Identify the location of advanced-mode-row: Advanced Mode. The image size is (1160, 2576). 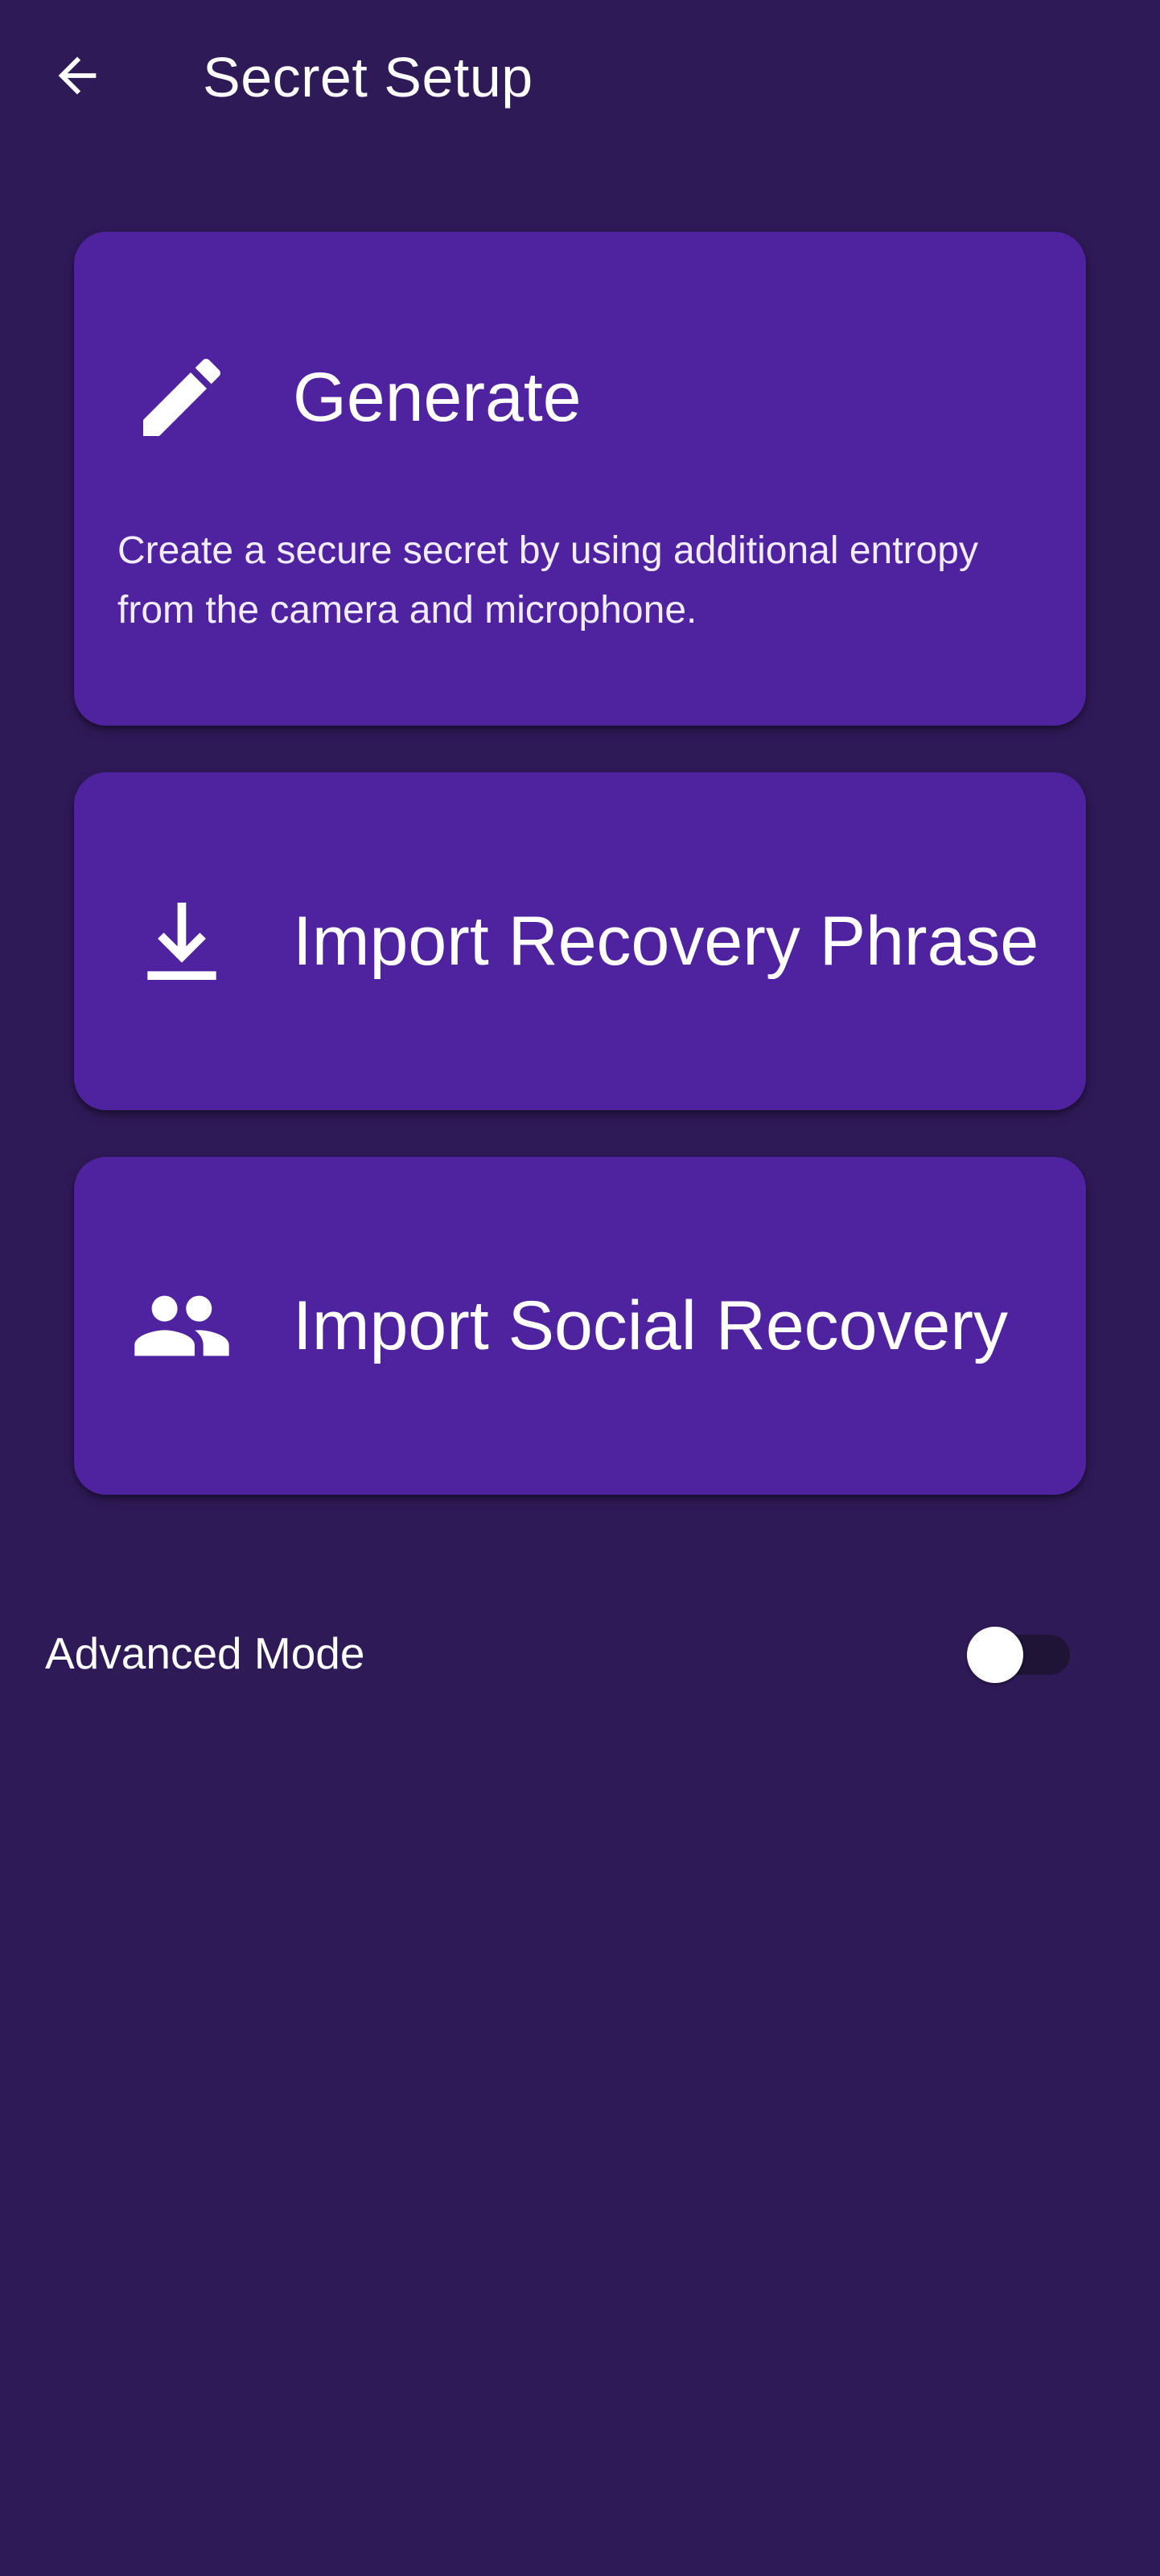
(580, 1653).